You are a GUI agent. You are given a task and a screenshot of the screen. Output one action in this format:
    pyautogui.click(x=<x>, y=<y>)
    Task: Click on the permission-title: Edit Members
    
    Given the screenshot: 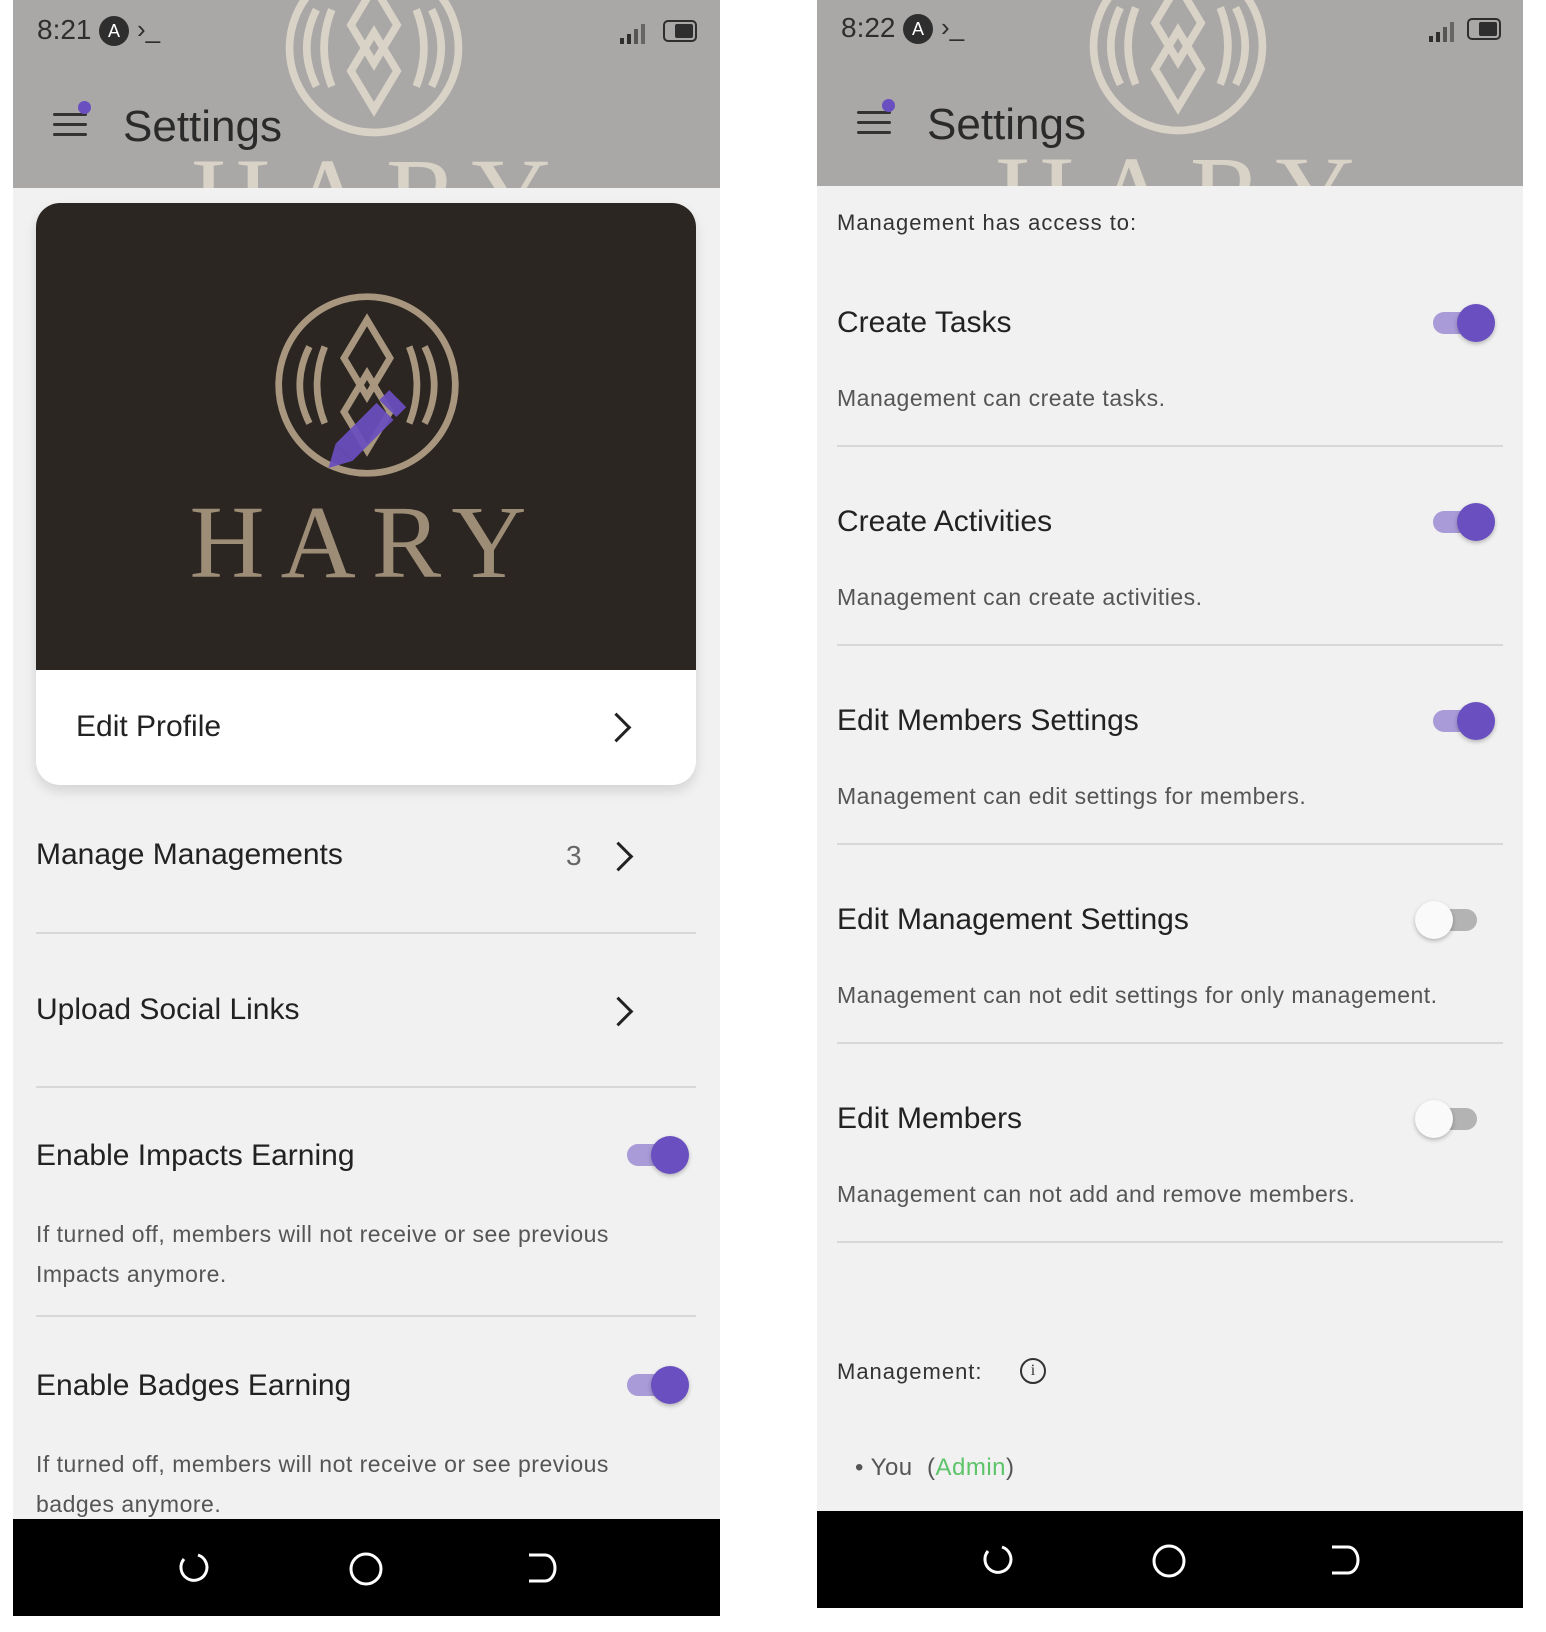 What is the action you would take?
    pyautogui.click(x=930, y=1118)
    